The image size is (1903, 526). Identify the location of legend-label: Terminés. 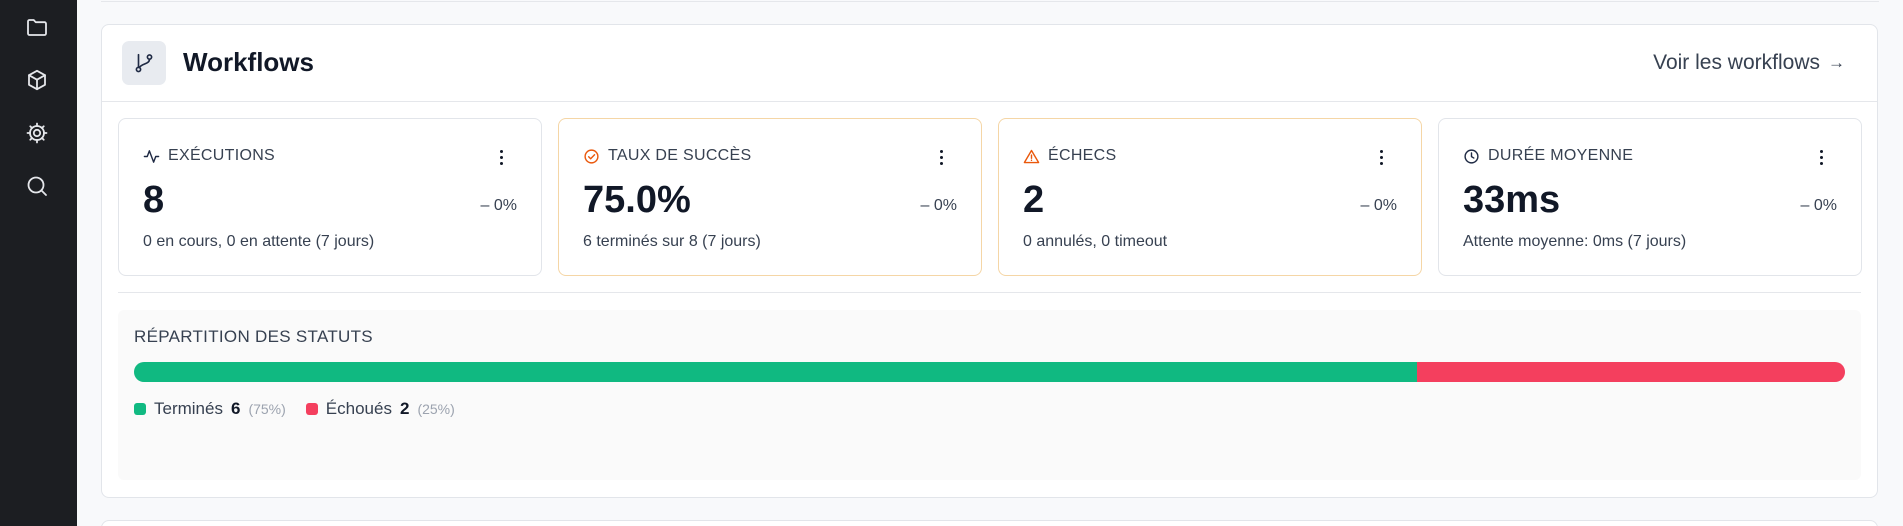
(188, 408).